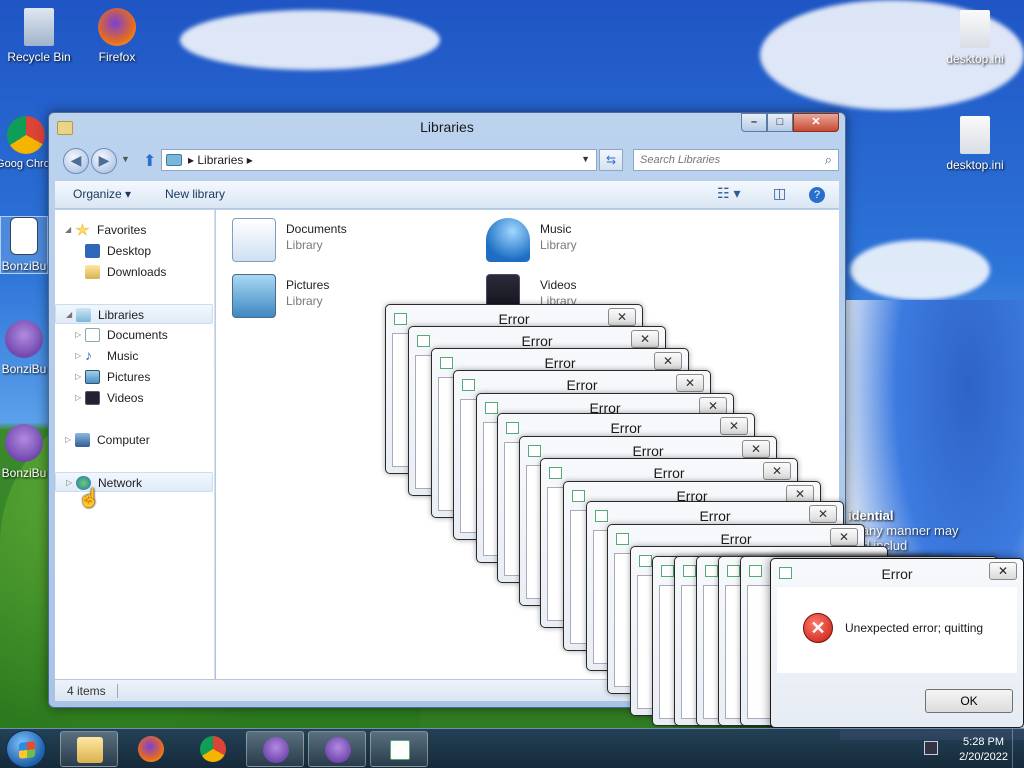 The width and height of the screenshot is (1024, 768). Describe the element at coordinates (134, 335) in the screenshot. I see `nav-item-documents: ▷ Documents` at that location.